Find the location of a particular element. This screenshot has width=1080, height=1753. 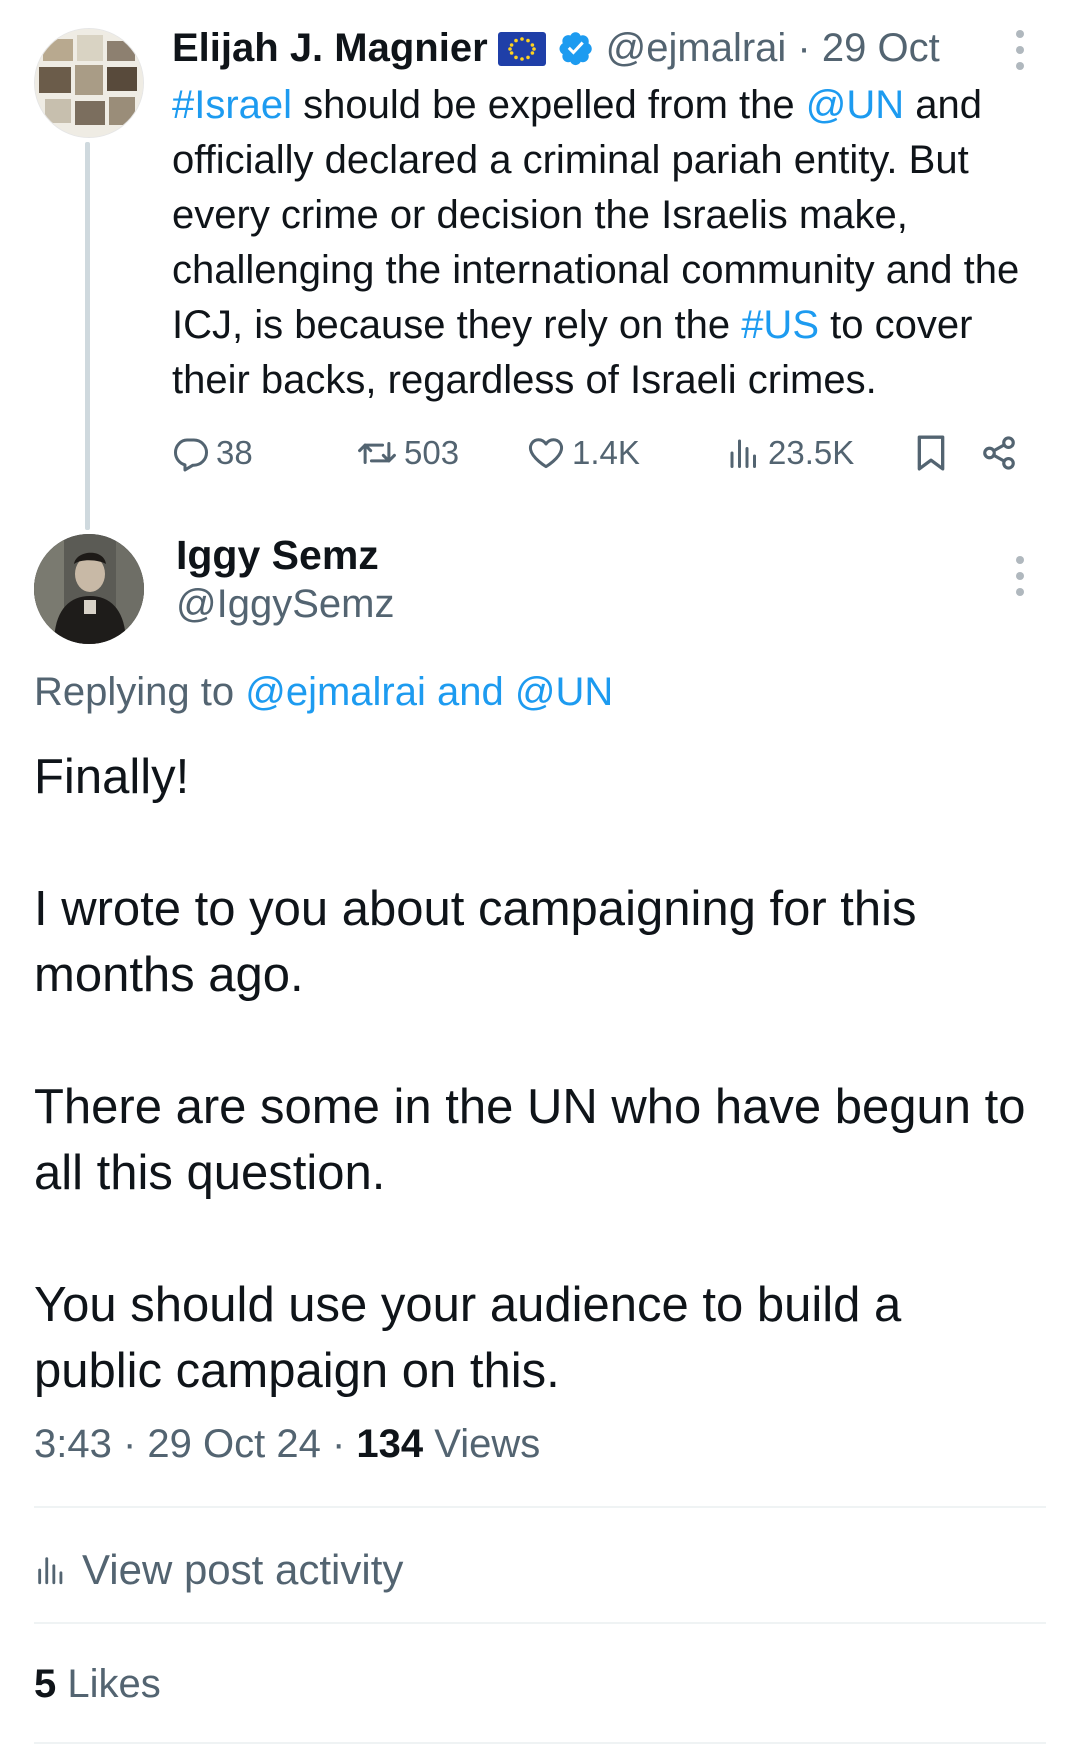

bookmark-icon is located at coordinates (931, 453).